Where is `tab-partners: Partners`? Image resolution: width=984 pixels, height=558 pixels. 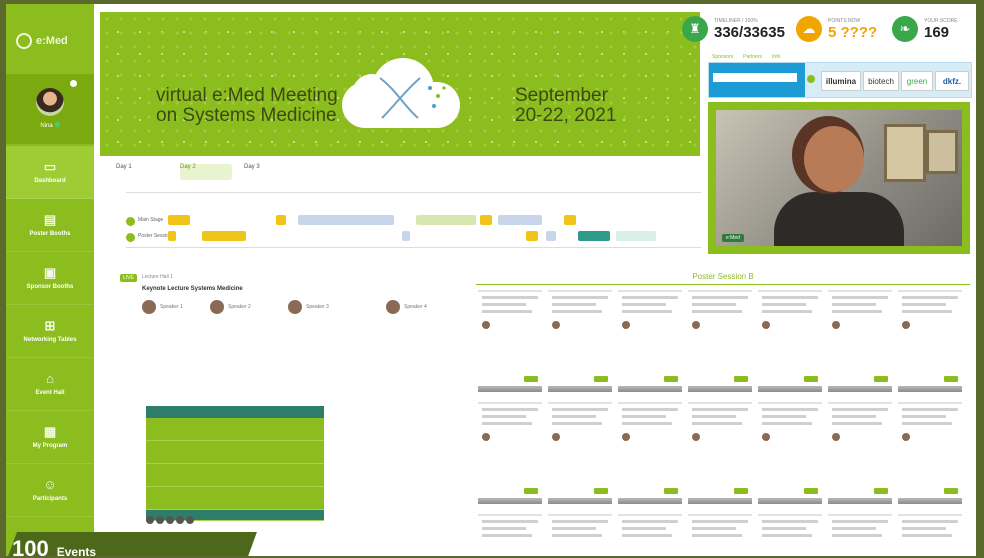
tab-partners: Partners is located at coordinates (752, 57).